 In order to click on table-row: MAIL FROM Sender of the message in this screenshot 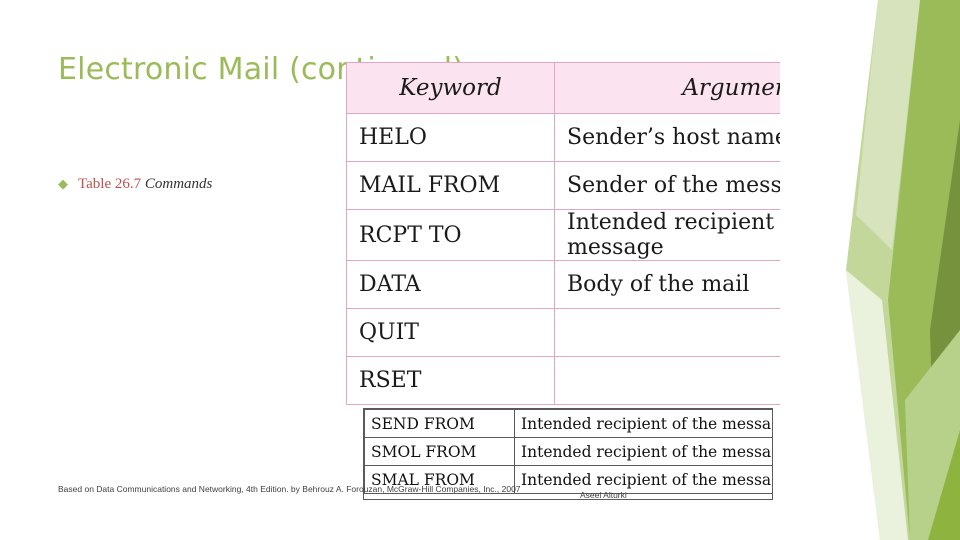, I will do `click(563, 185)`.